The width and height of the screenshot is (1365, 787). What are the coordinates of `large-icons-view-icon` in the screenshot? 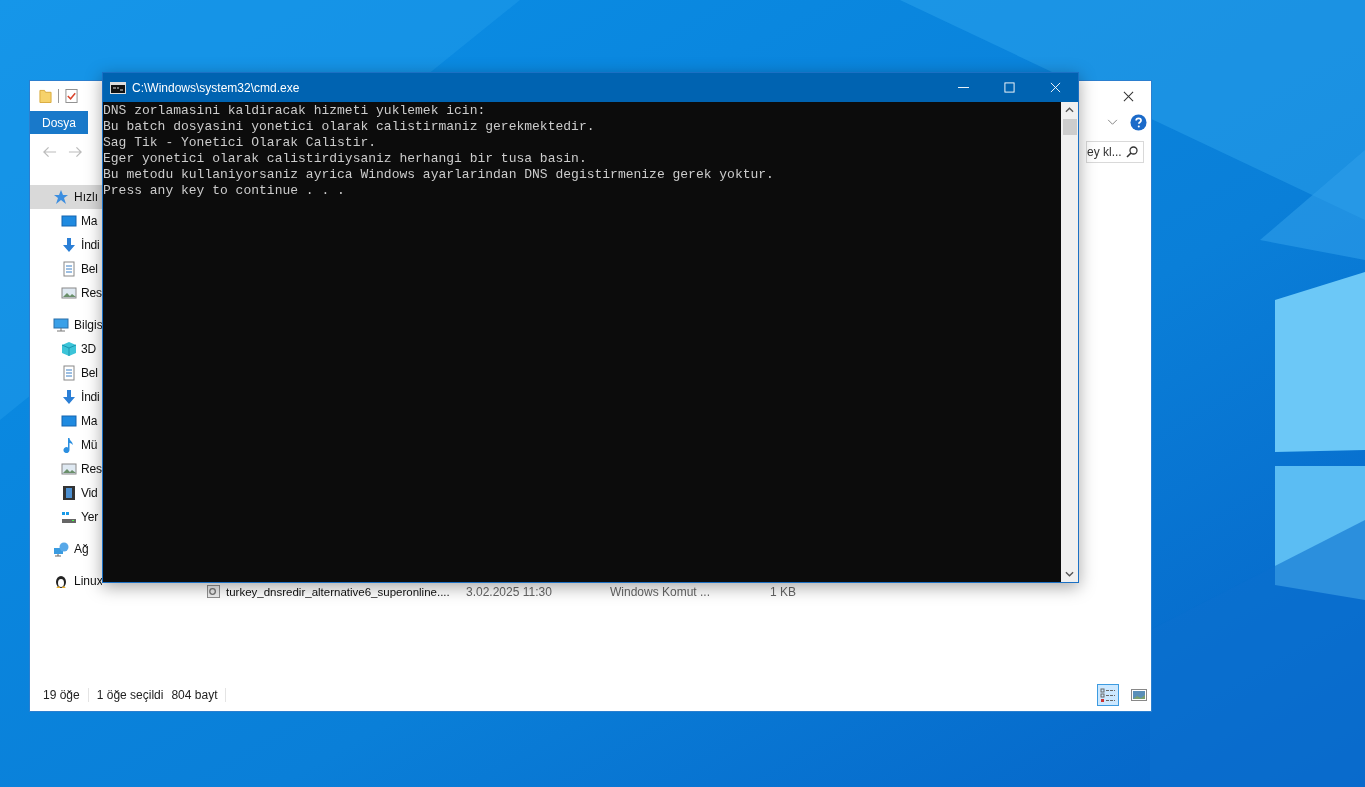 It's located at (1139, 695).